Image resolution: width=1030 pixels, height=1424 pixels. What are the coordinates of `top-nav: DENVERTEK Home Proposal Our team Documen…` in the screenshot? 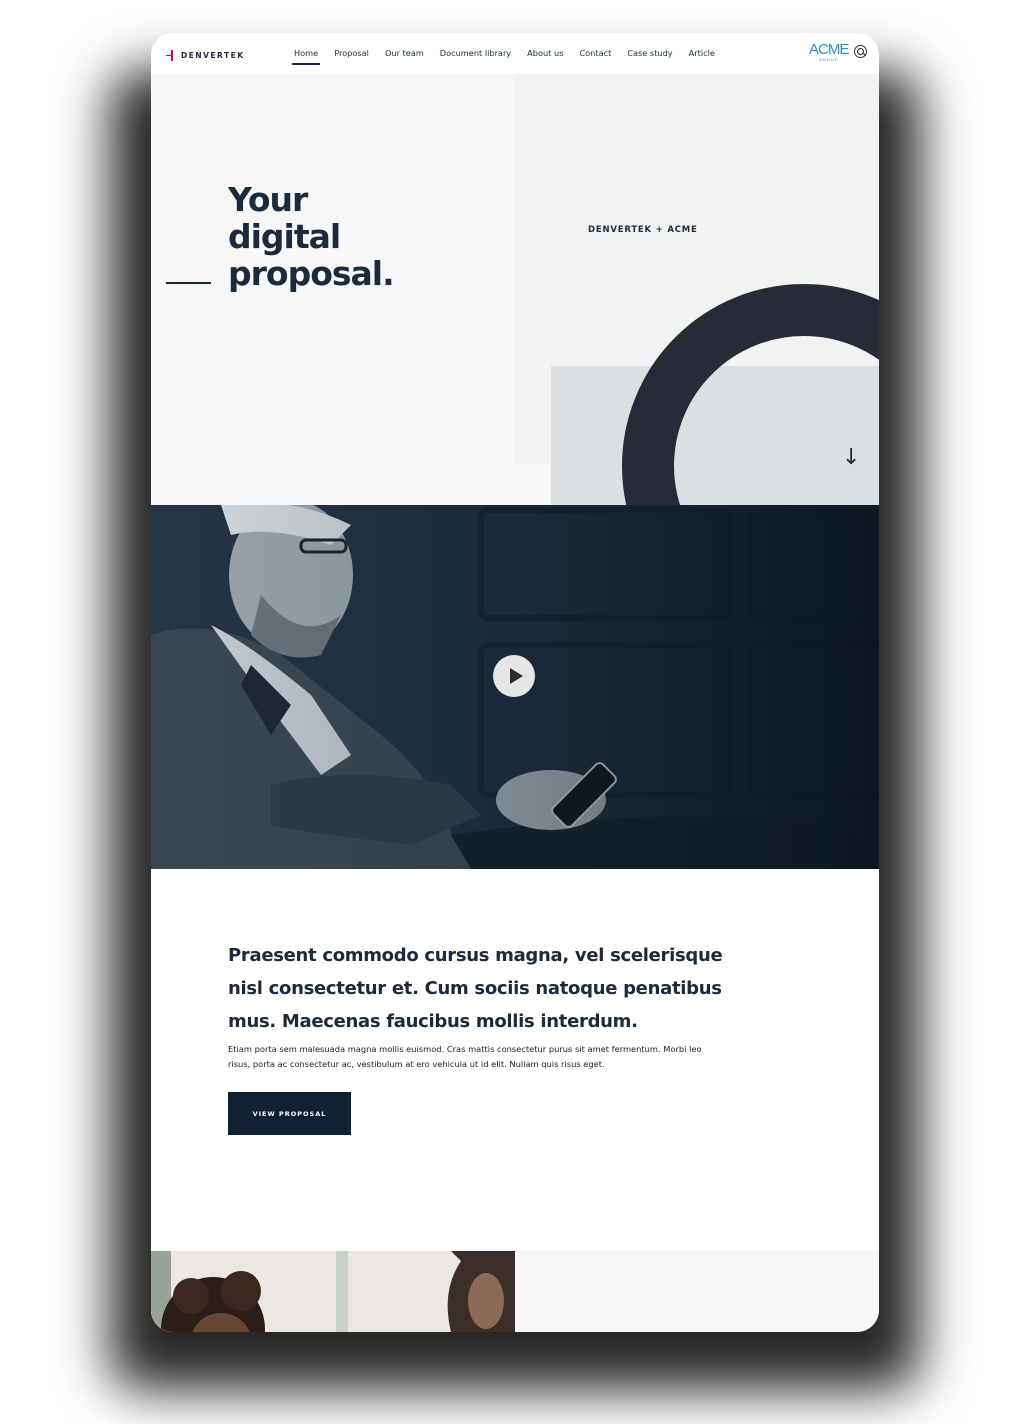 It's located at (515, 53).